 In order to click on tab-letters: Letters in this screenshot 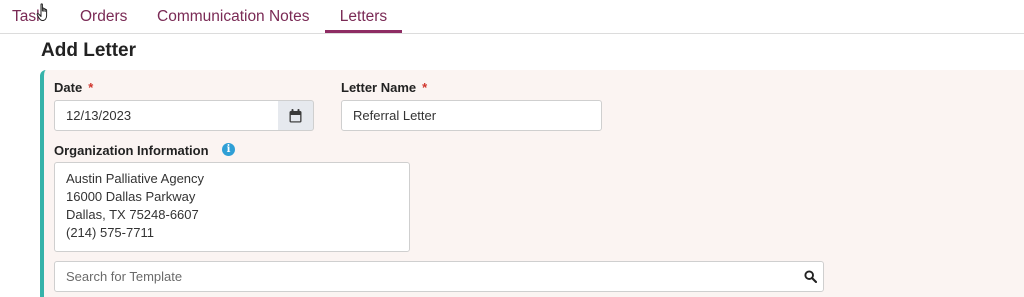, I will do `click(363, 16)`.